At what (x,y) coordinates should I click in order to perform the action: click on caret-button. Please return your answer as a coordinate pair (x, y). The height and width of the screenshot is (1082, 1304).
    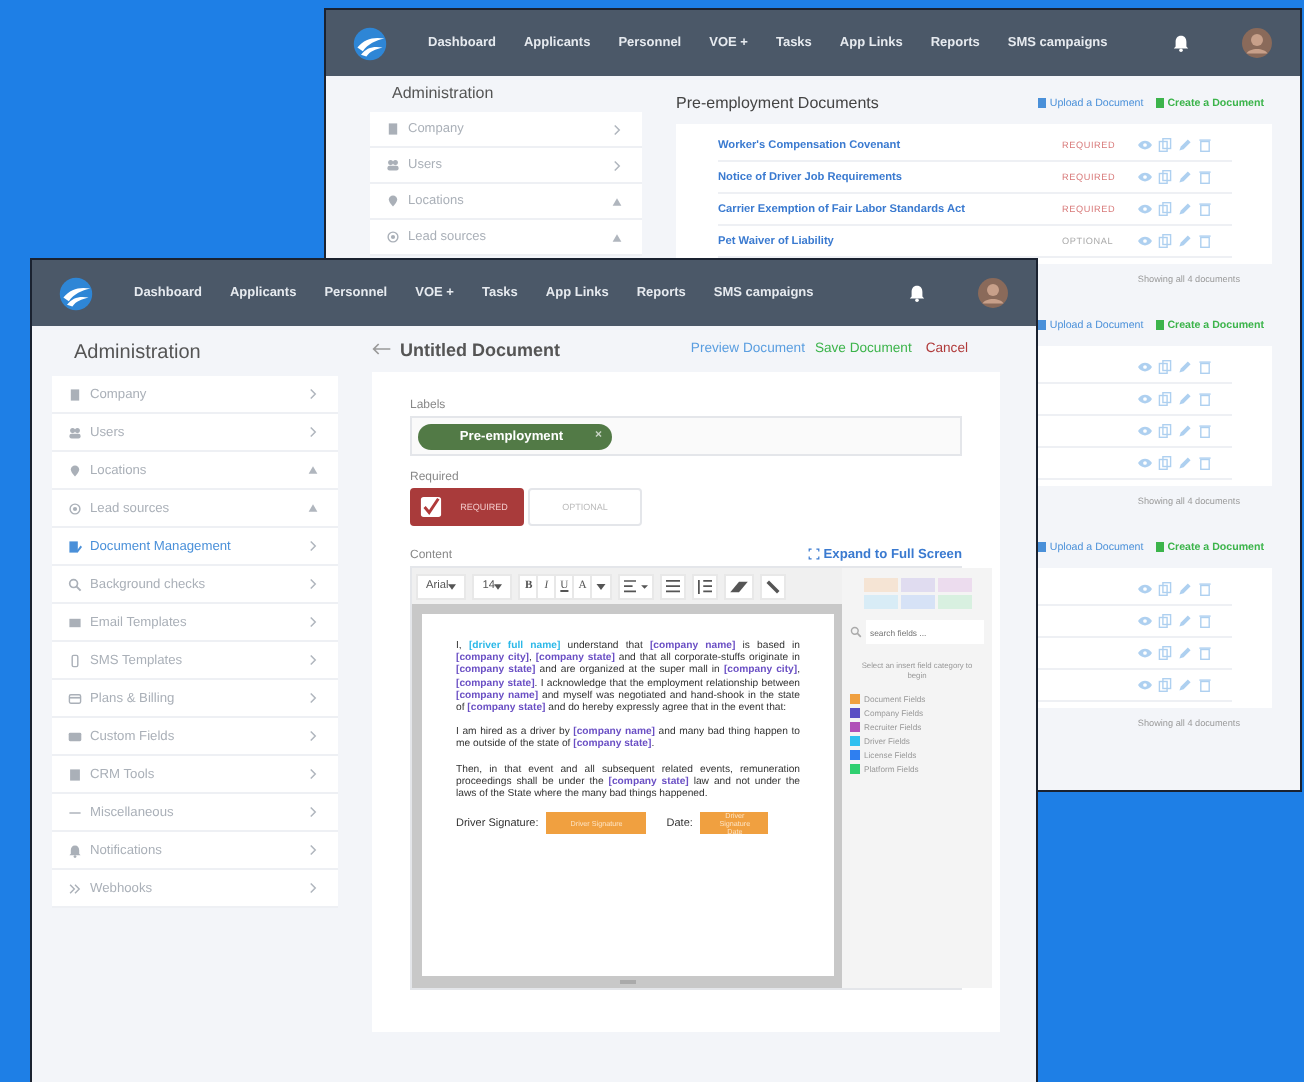
    Looking at the image, I should click on (602, 586).